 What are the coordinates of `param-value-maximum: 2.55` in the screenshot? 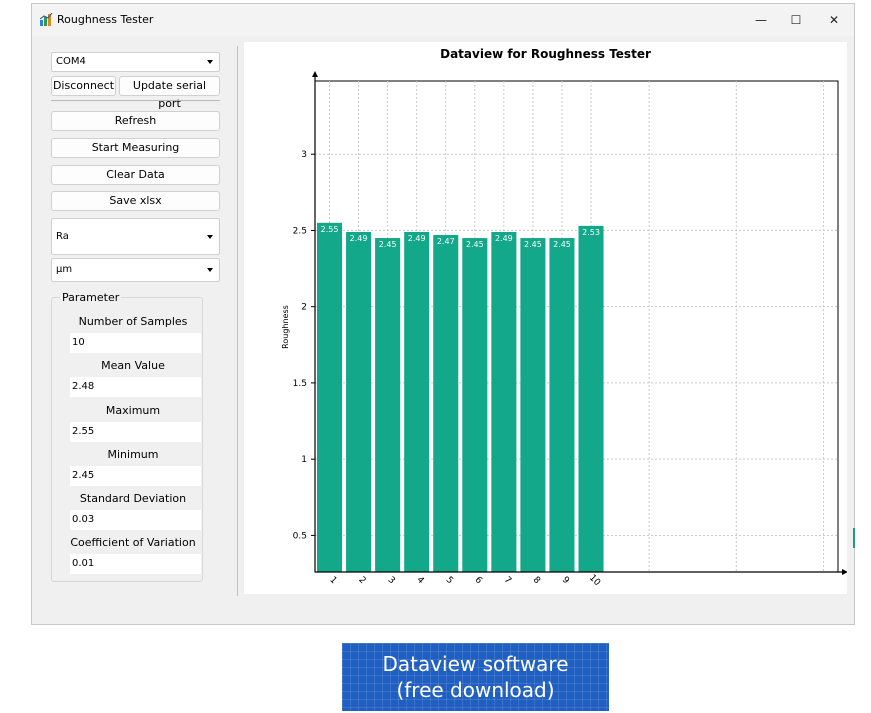 It's located at (135, 432).